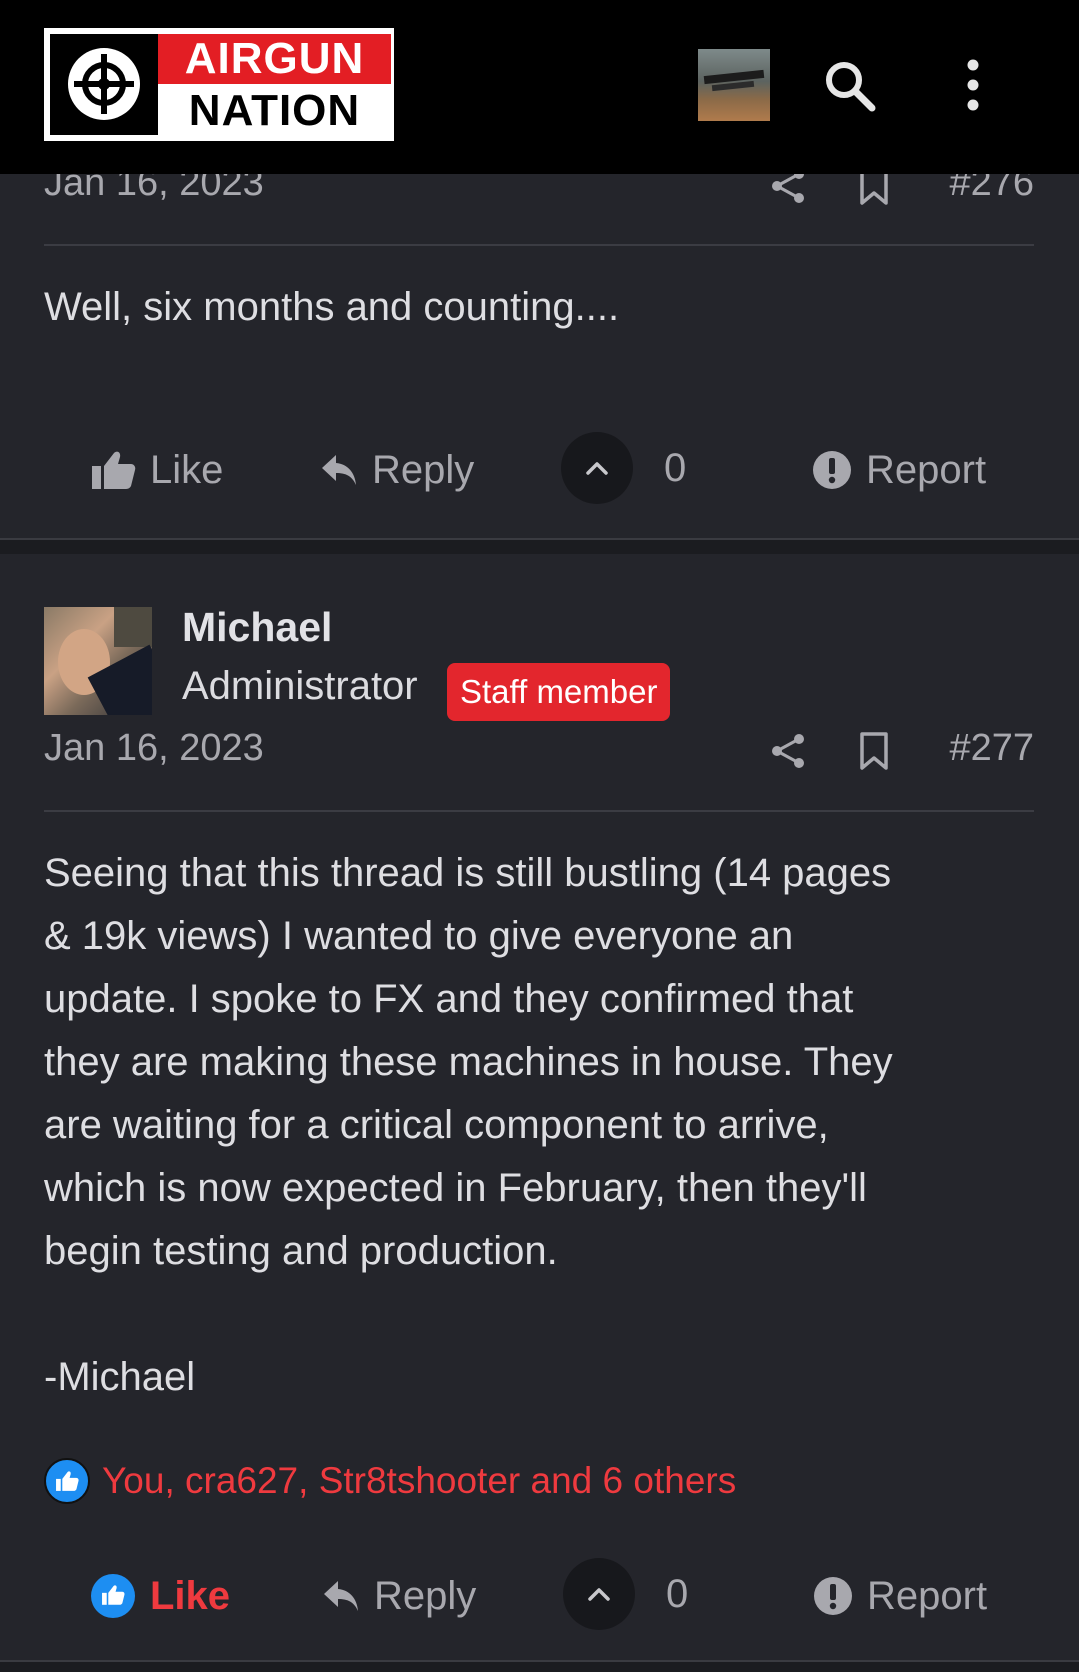 This screenshot has height=1672, width=1079. What do you see at coordinates (788, 751) in the screenshot?
I see `share-icon` at bounding box center [788, 751].